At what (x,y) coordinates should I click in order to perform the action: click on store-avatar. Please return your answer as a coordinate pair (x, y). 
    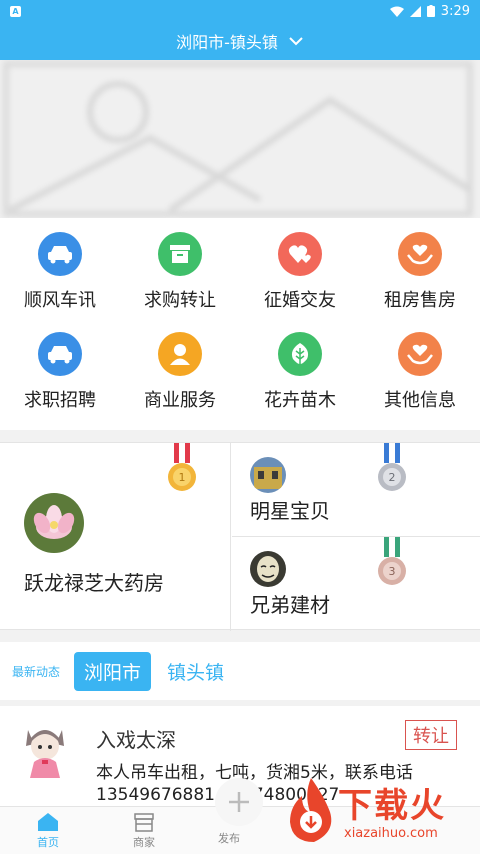
    Looking at the image, I should click on (268, 475).